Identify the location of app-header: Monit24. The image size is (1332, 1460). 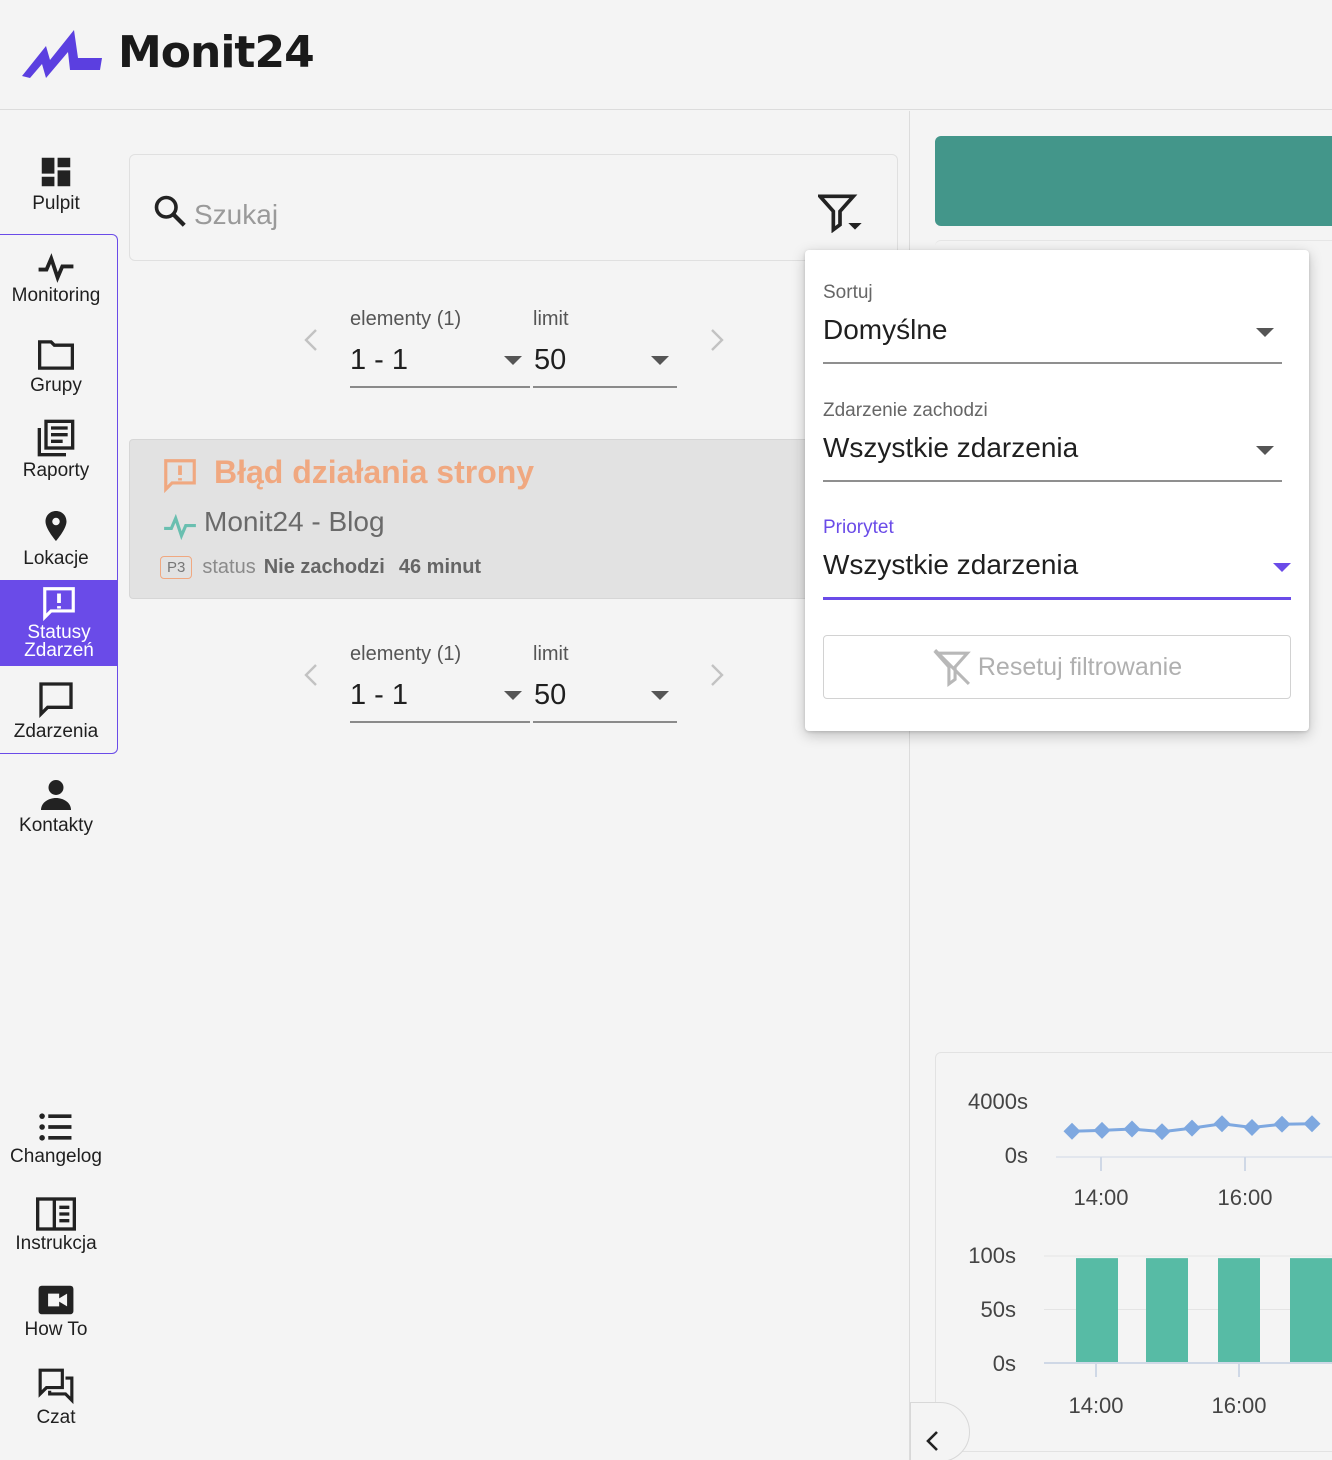
(666, 55).